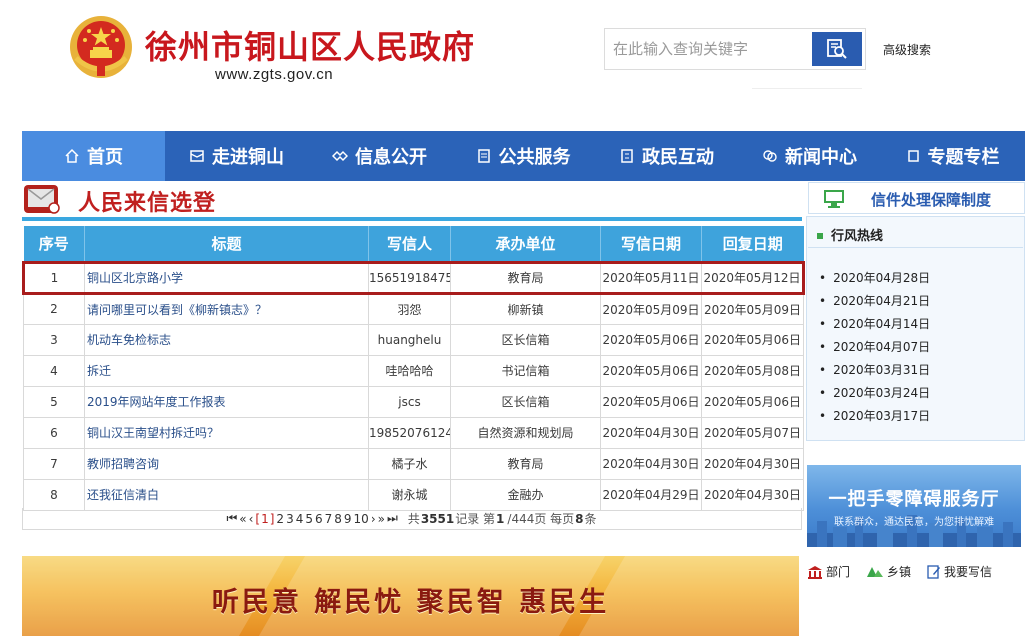 This screenshot has width=1029, height=643. I want to click on nav-info-disclosure: 信息公开, so click(379, 156).